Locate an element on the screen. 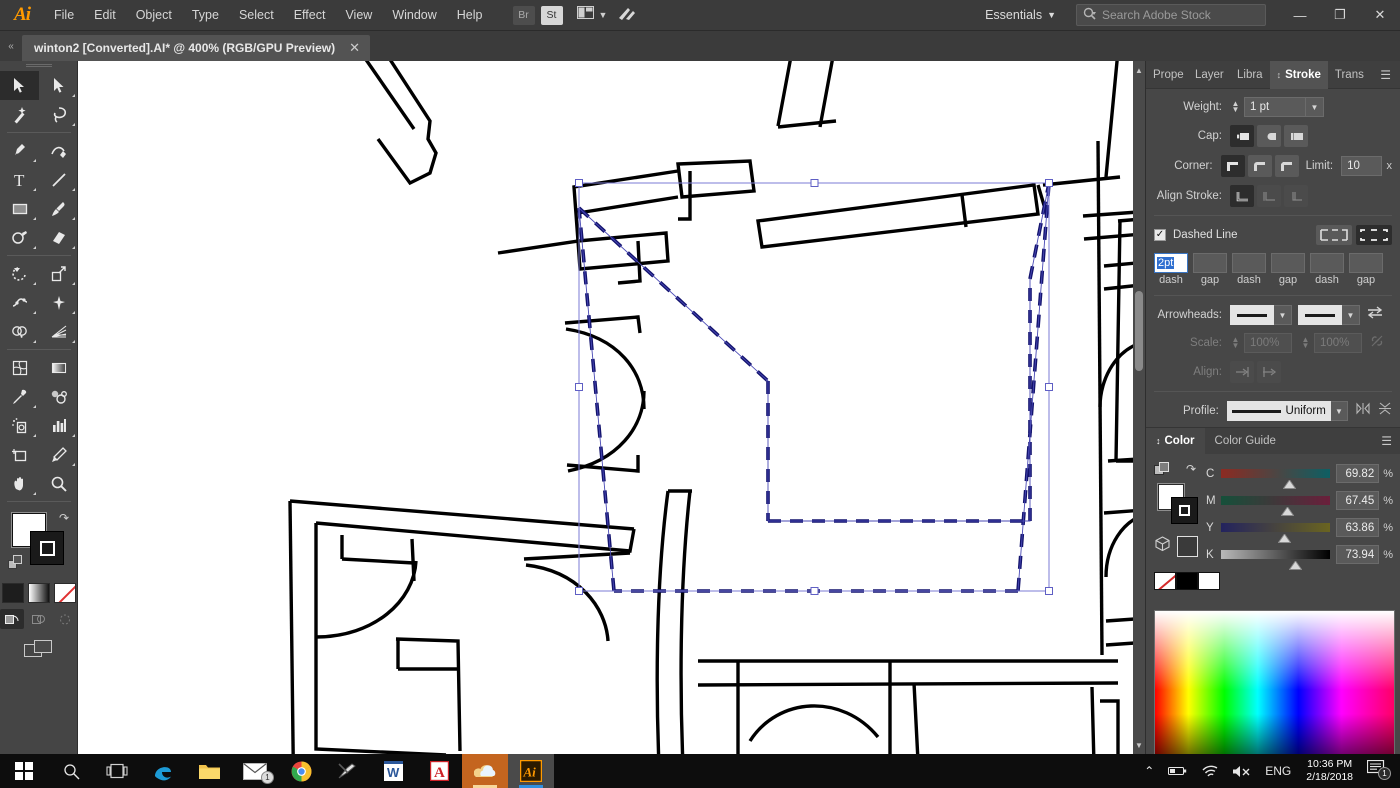  action-center-icon: 1 is located at coordinates (1378, 770).